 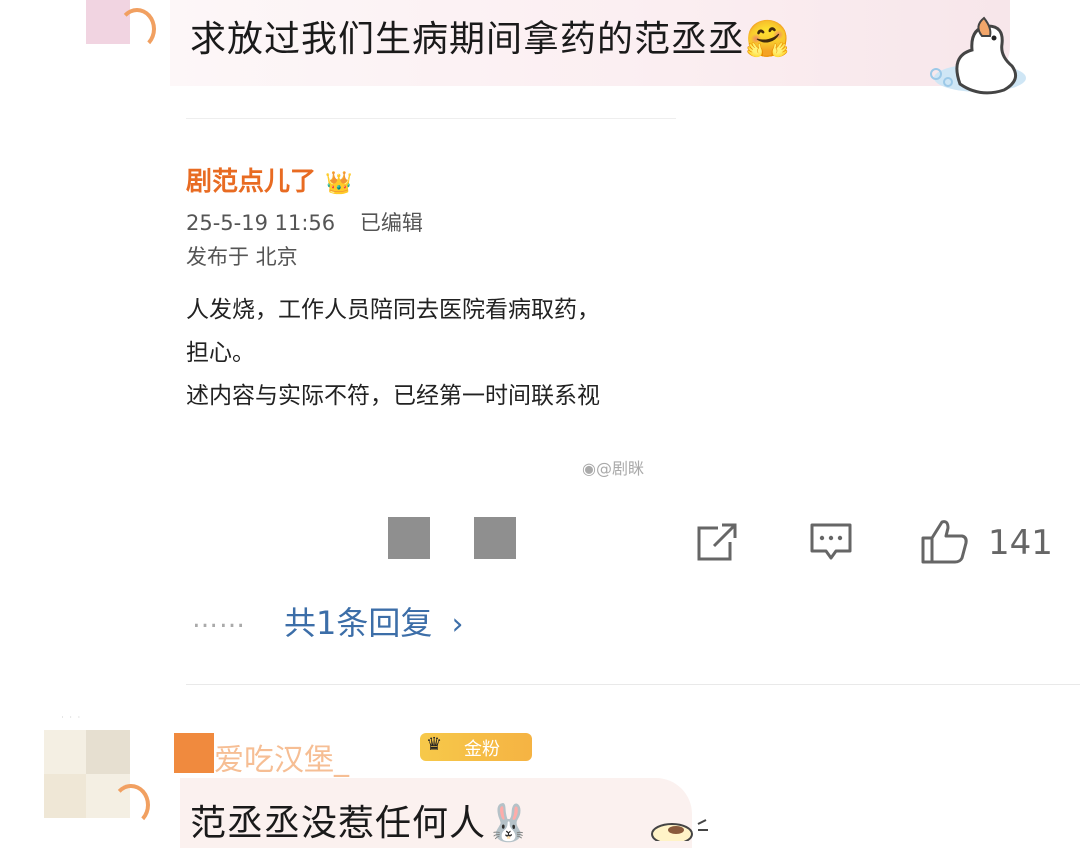 I want to click on sticker-icon, so click(x=679, y=830).